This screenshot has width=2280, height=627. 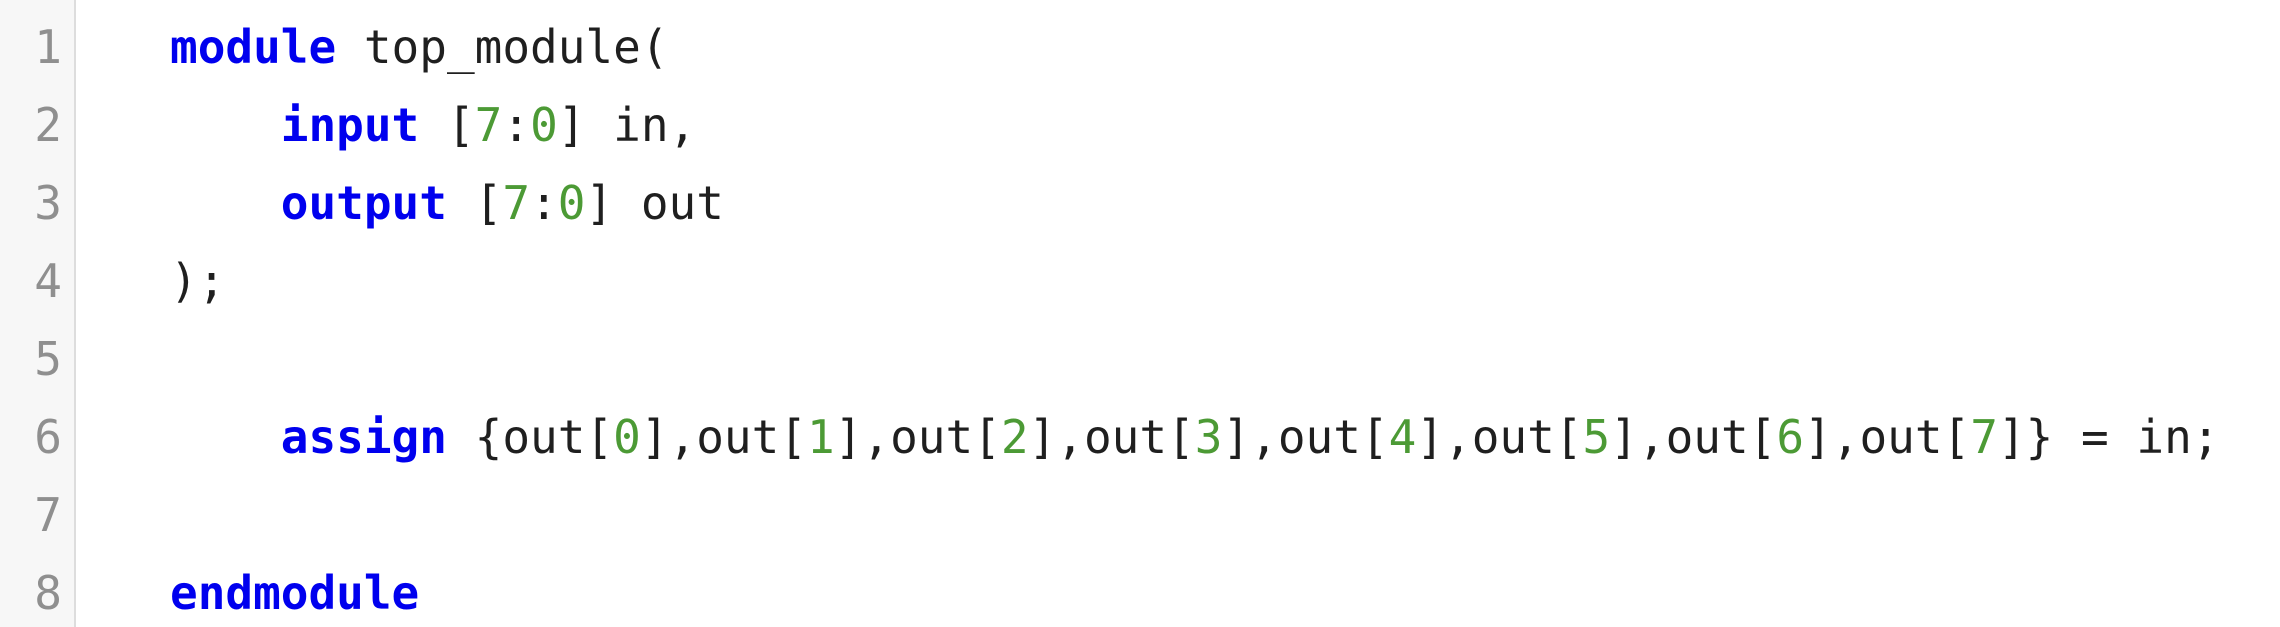 What do you see at coordinates (48, 515) in the screenshot?
I see `line-number-7: 7` at bounding box center [48, 515].